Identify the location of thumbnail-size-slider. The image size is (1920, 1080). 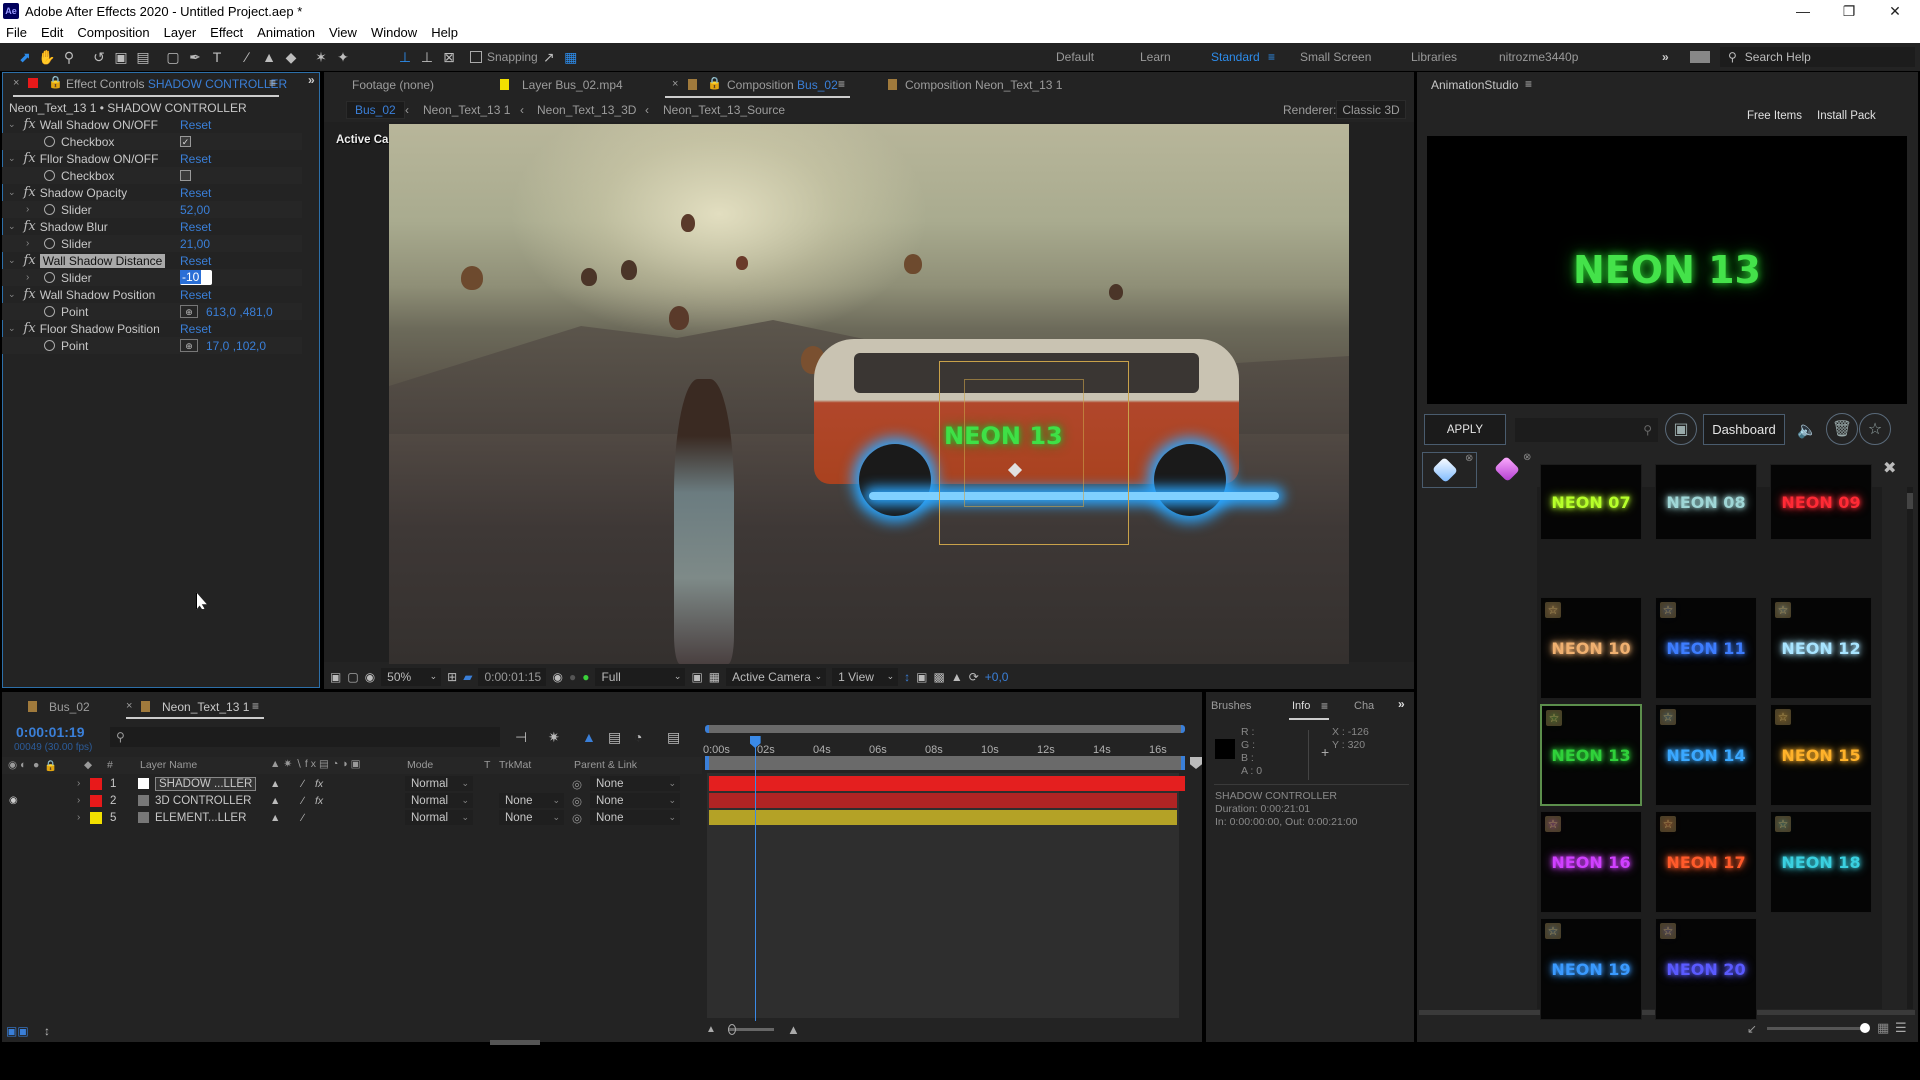
(1818, 1028).